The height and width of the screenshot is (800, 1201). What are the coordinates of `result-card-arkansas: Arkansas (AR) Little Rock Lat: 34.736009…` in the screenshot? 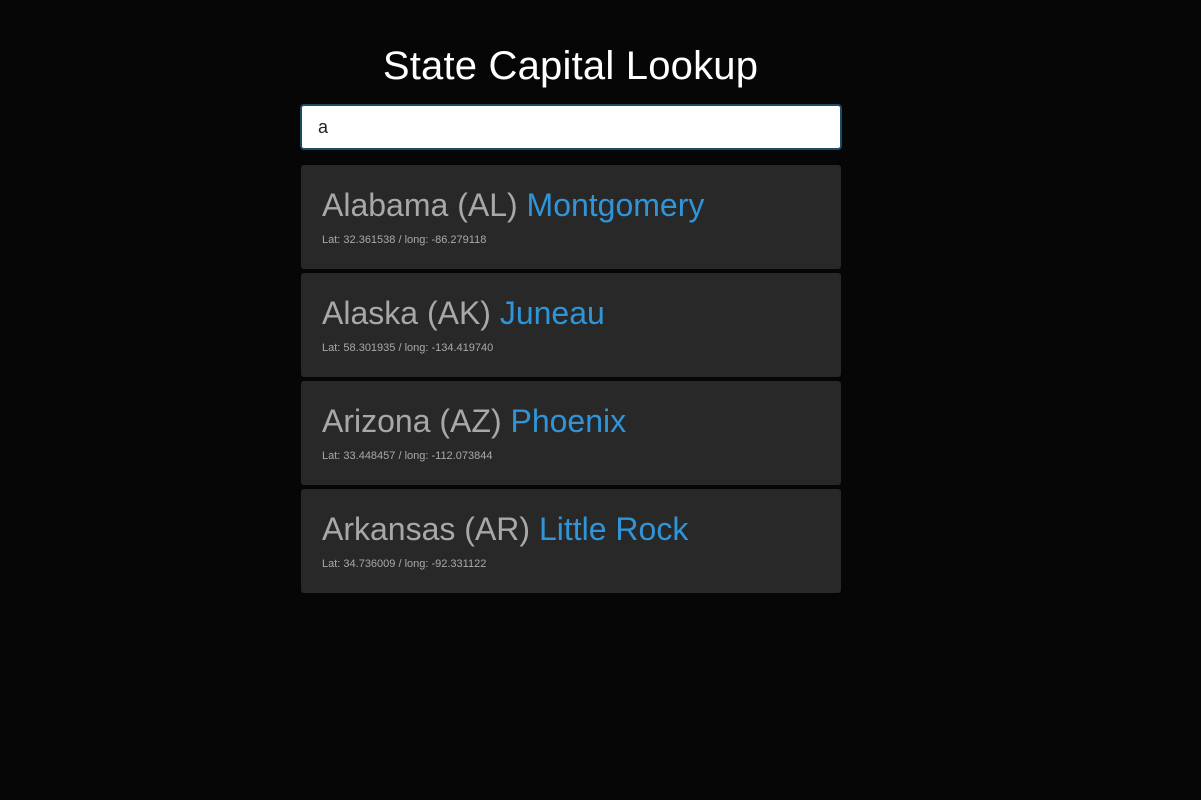 It's located at (571, 541).